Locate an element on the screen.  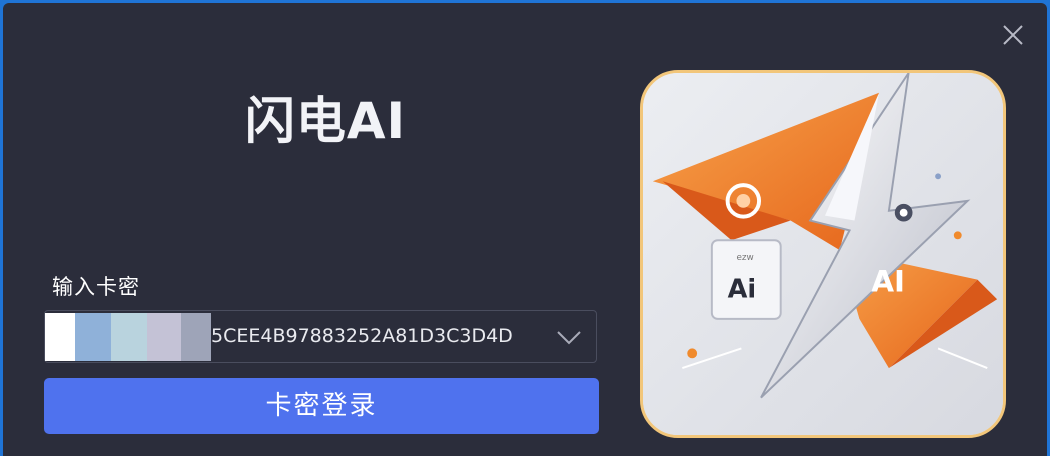
chevron-down-icon is located at coordinates (569, 338).